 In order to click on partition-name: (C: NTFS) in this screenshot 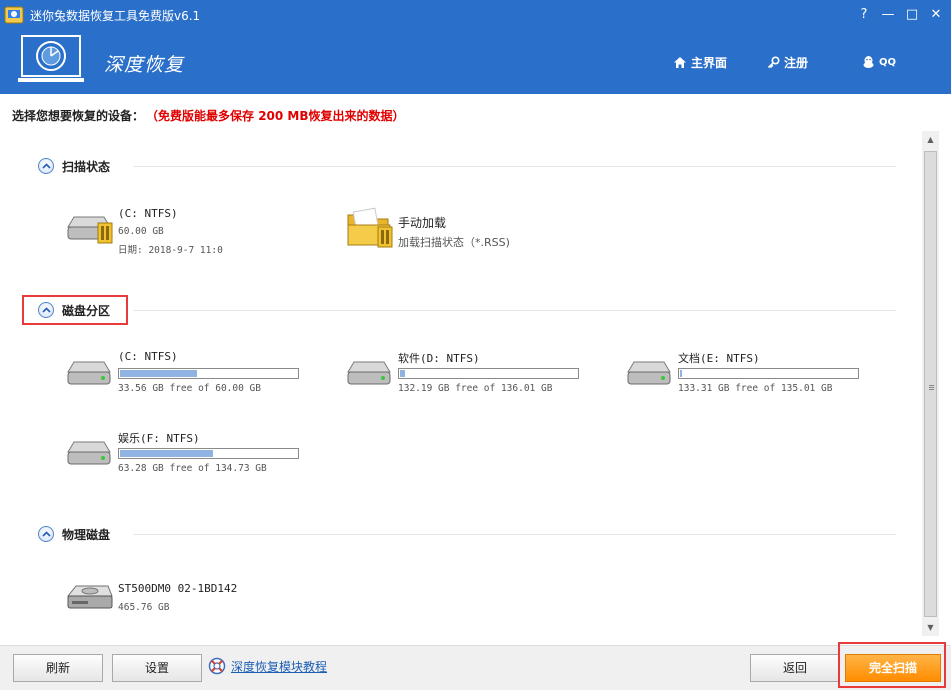, I will do `click(148, 356)`.